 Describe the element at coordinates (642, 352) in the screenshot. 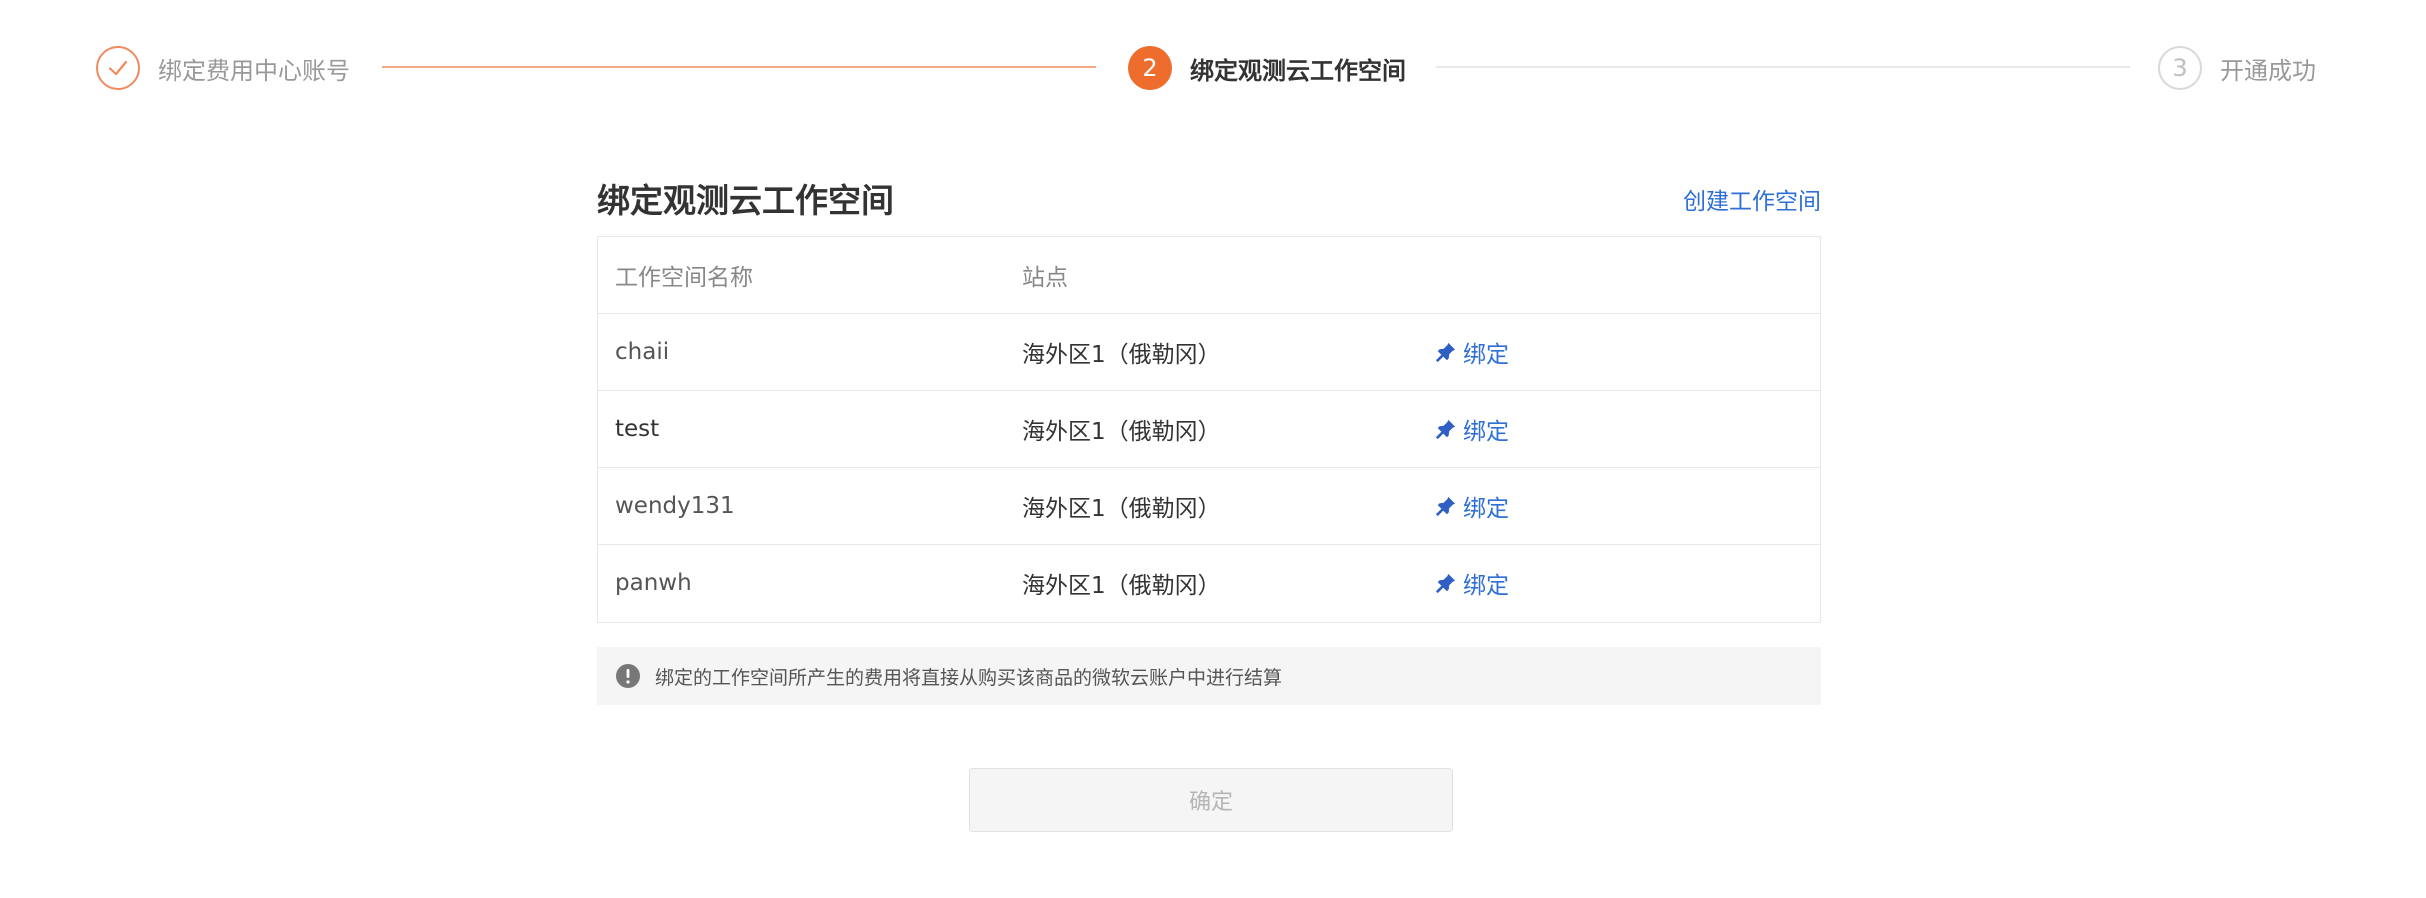

I see `workspace-name: chaii` at that location.